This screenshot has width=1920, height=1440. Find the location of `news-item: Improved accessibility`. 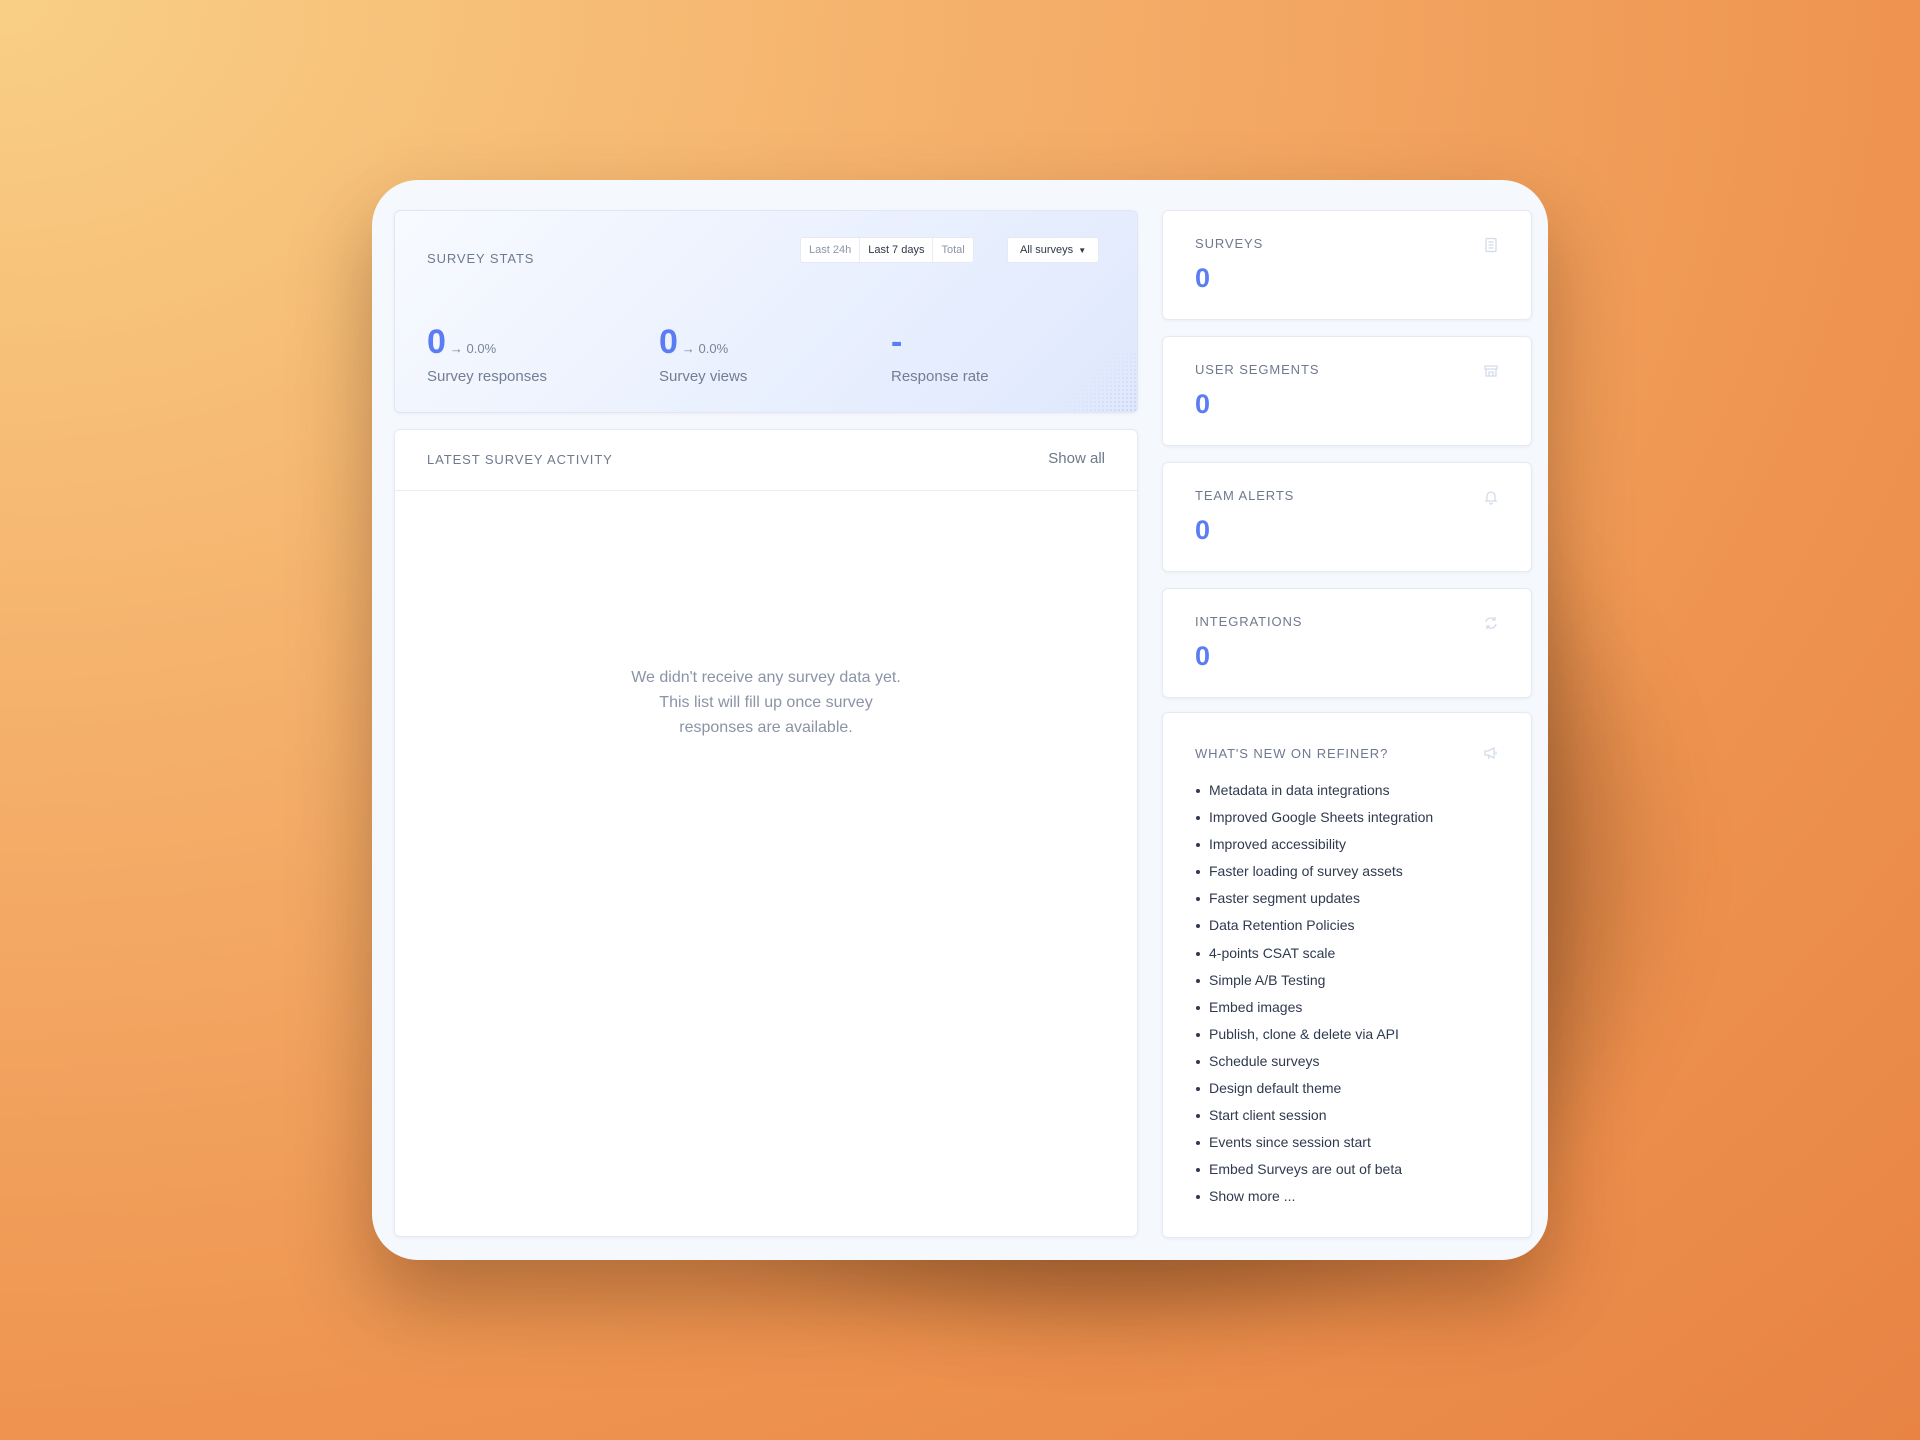

news-item: Improved accessibility is located at coordinates (1314, 844).